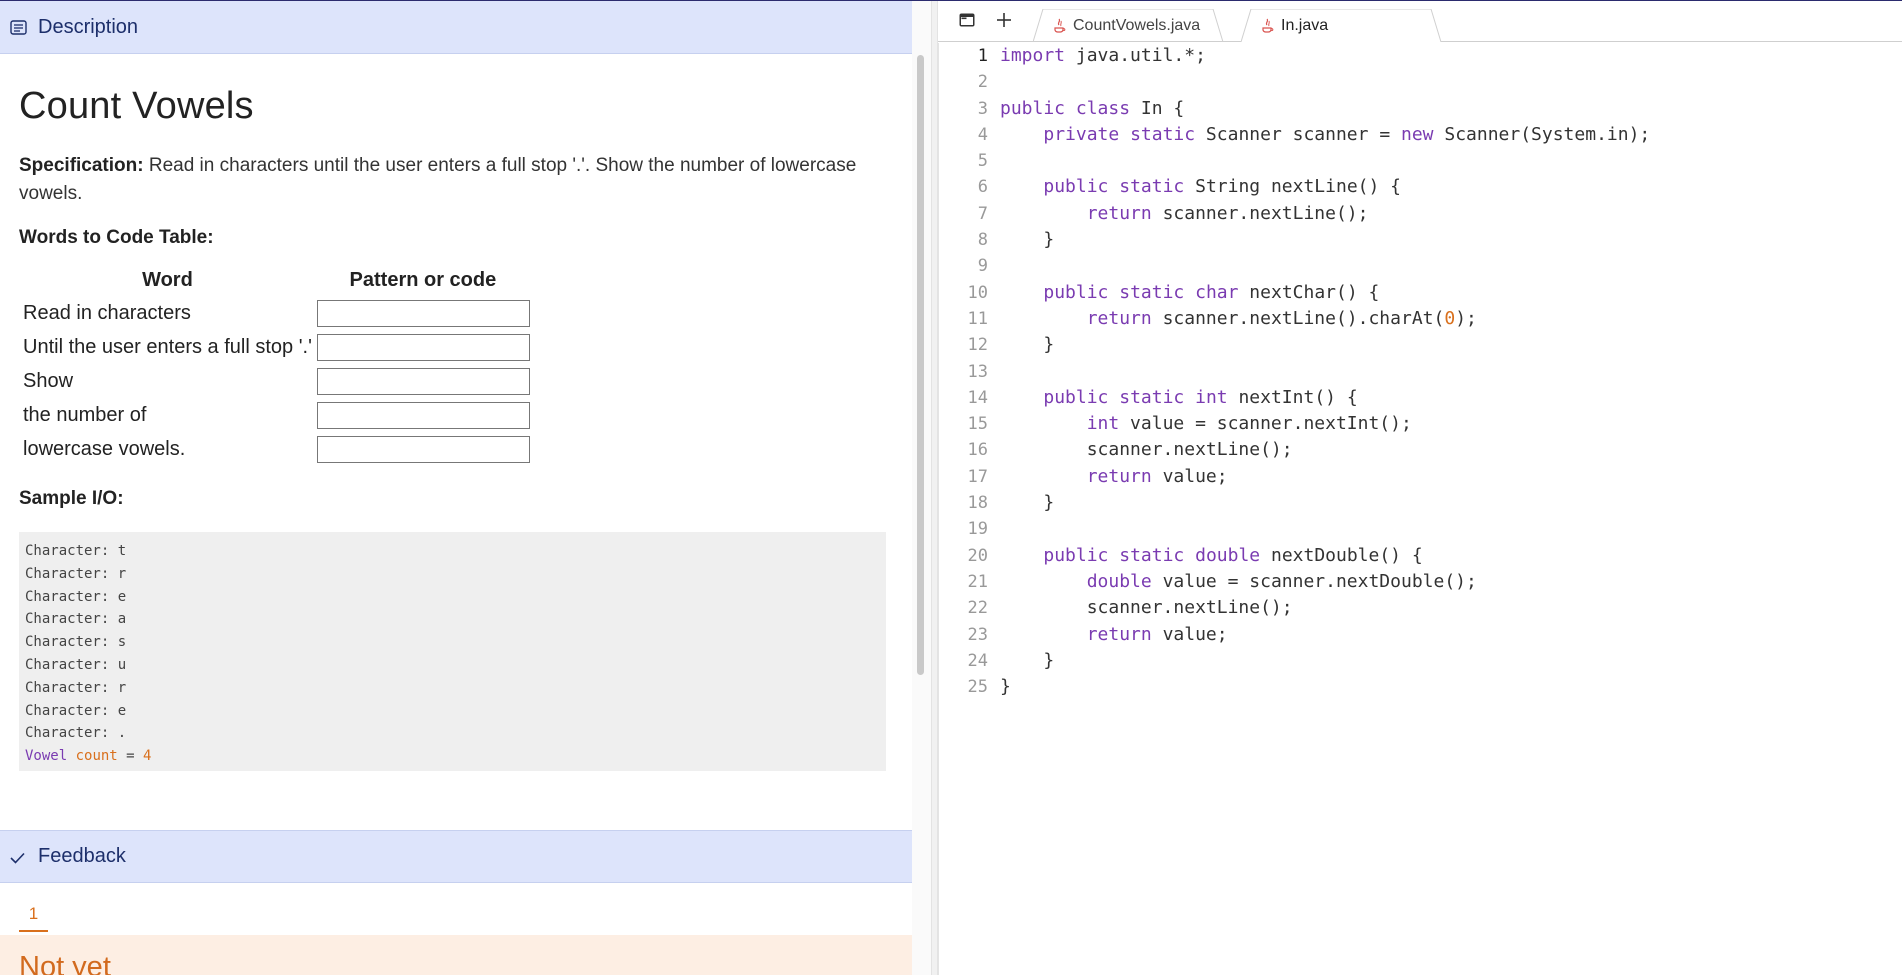 The width and height of the screenshot is (1902, 975). What do you see at coordinates (967, 20) in the screenshot?
I see `file-menu-icon` at bounding box center [967, 20].